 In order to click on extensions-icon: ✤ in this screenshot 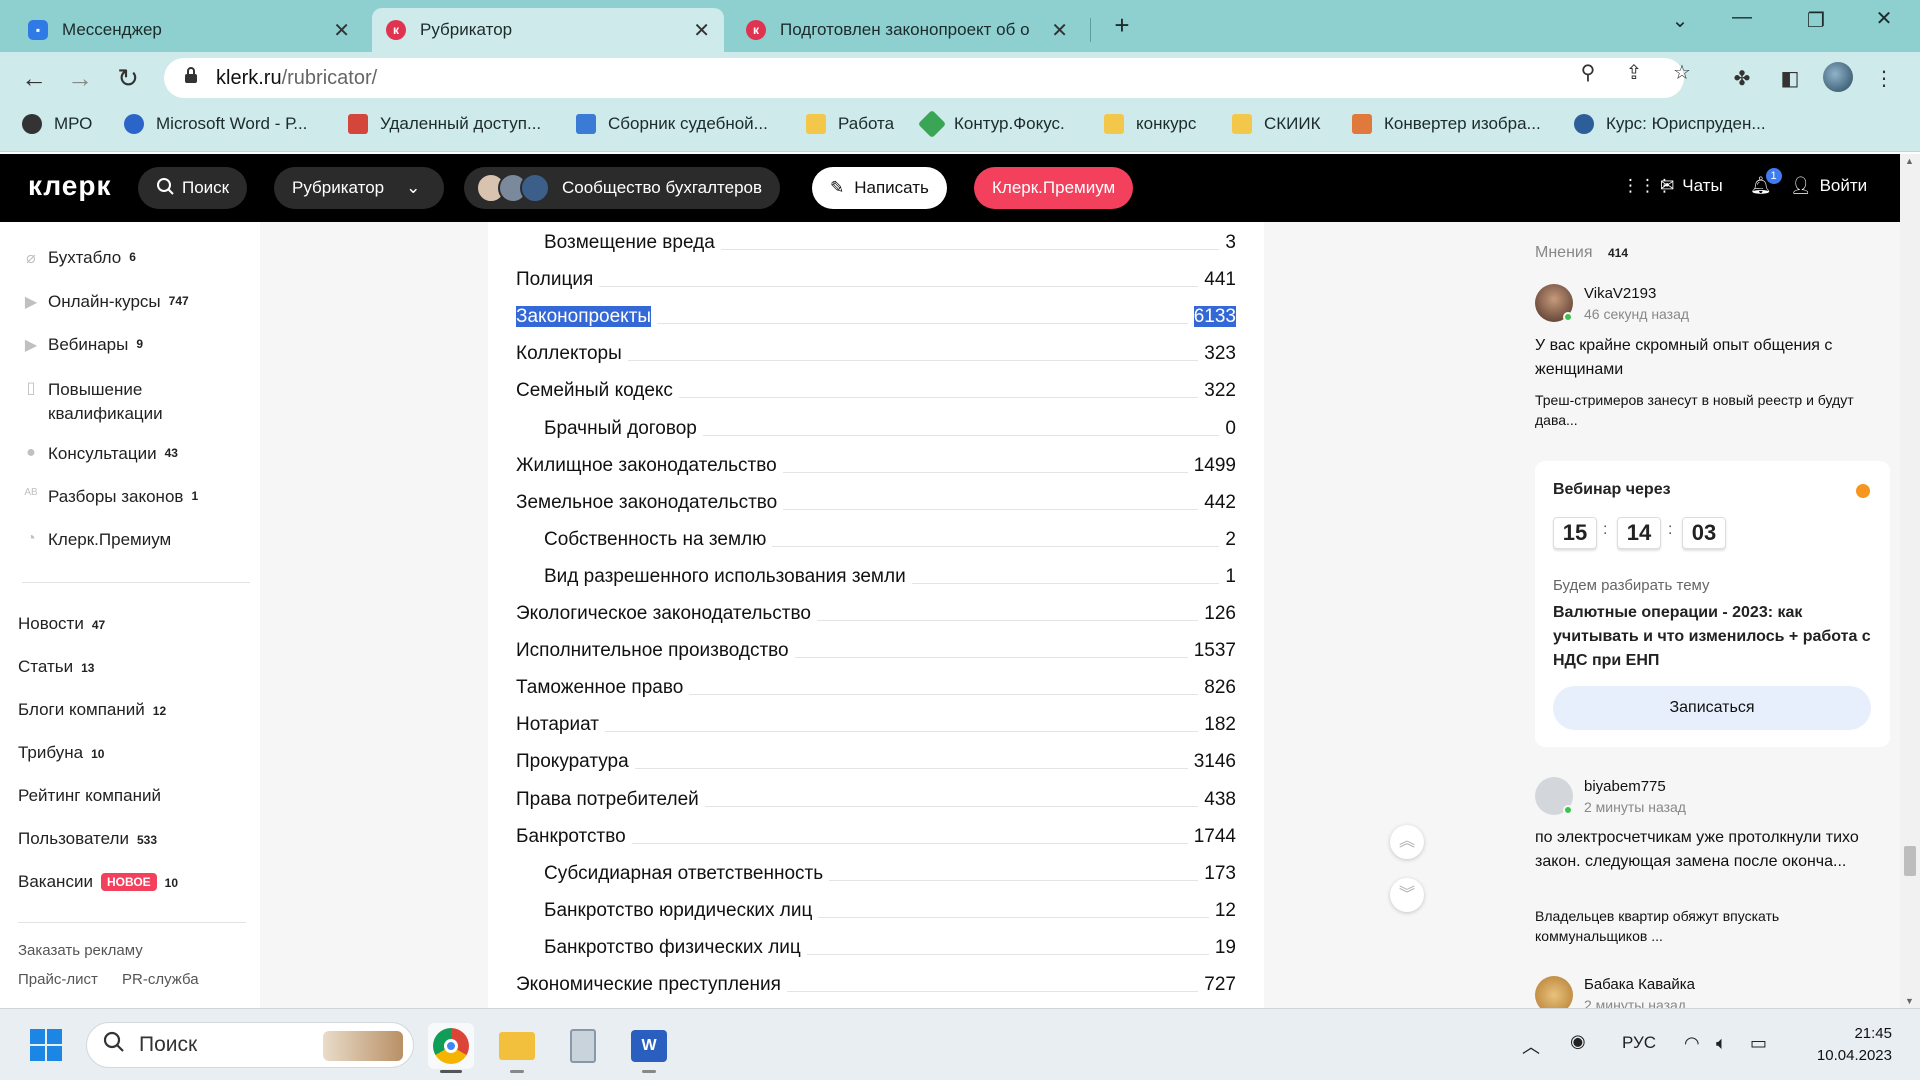, I will do `click(1742, 78)`.